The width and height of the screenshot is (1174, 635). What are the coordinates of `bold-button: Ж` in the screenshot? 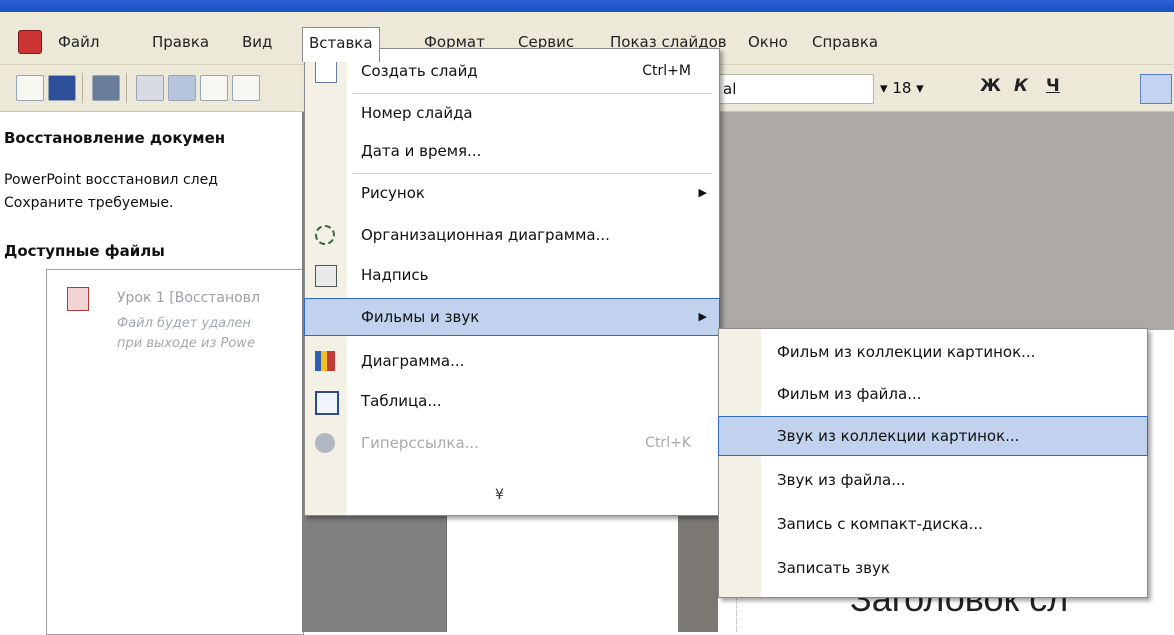 It's located at (990, 86).